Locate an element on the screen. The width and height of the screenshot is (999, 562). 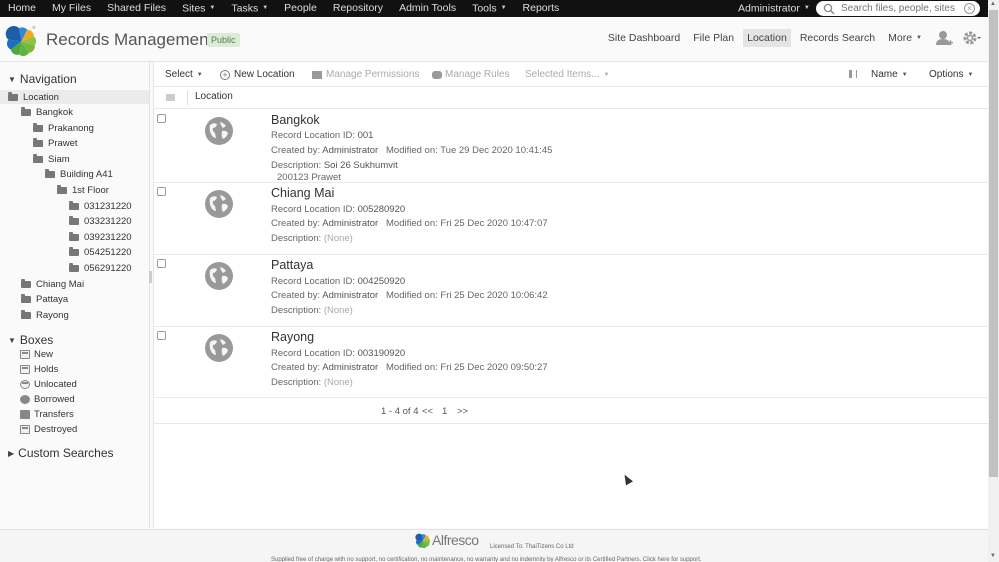
location-name: Pattaya is located at coordinates (292, 265).